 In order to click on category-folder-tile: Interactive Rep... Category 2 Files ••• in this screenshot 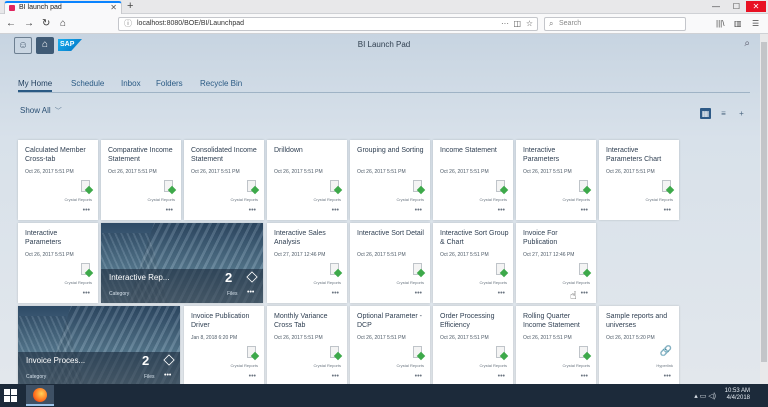, I will do `click(182, 263)`.